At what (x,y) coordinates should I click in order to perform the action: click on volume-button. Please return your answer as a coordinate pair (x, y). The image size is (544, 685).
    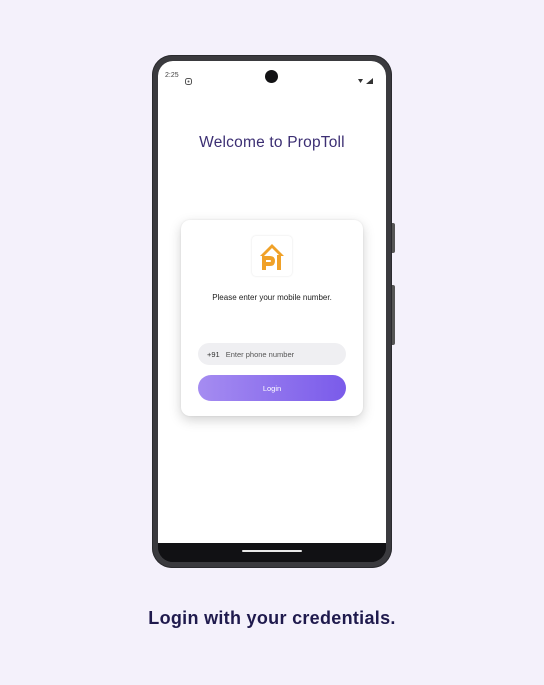
    Looking at the image, I should click on (393, 238).